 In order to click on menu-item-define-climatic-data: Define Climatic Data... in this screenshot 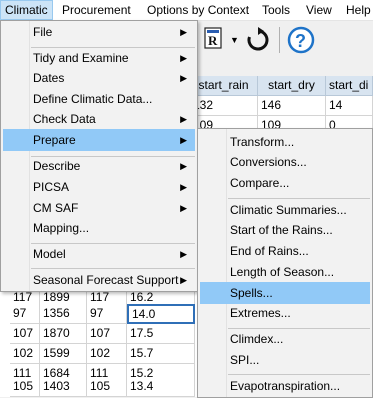, I will do `click(99, 99)`.